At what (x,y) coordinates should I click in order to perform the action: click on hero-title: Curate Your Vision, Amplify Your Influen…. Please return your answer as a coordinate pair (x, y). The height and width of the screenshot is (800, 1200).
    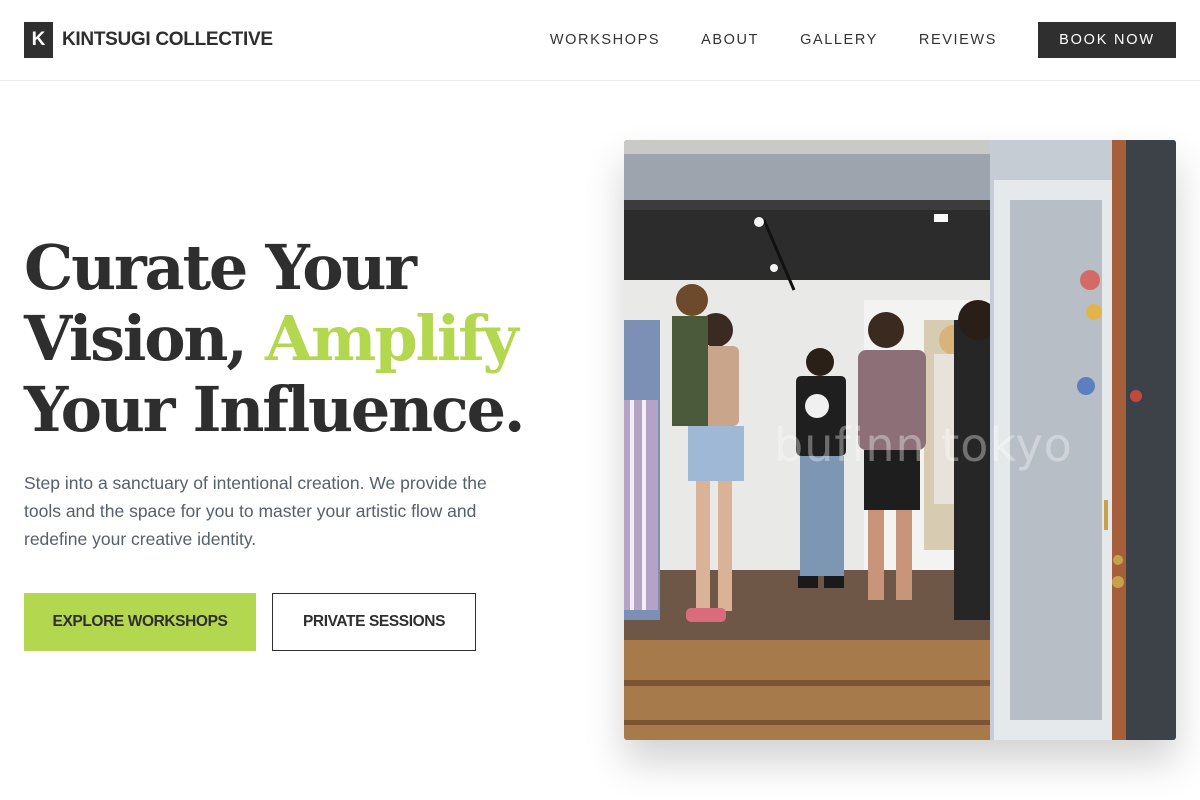
    Looking at the image, I should click on (304, 338).